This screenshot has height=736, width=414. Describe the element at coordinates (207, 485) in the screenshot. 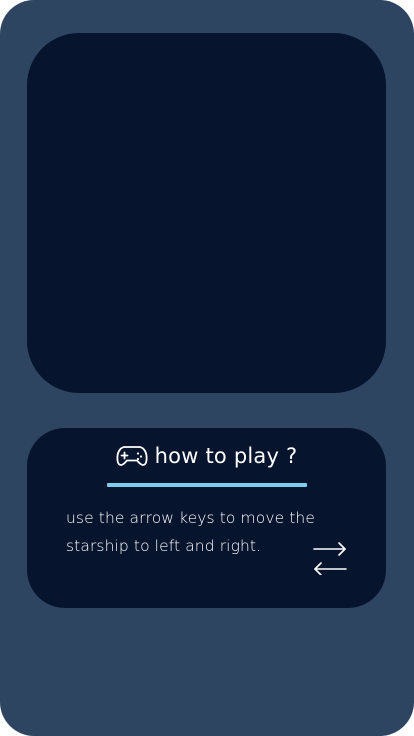

I see `title-underline` at that location.